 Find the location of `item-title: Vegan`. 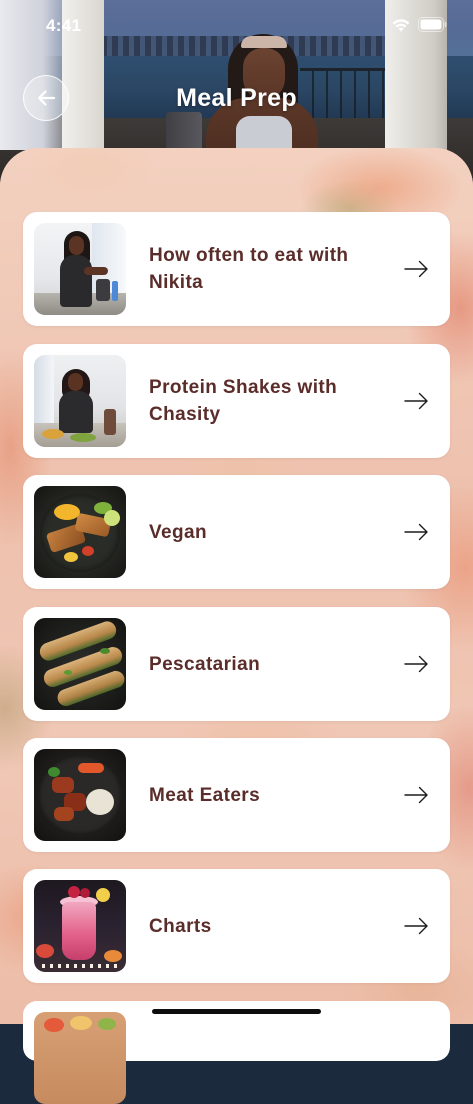

item-title: Vegan is located at coordinates (178, 532).